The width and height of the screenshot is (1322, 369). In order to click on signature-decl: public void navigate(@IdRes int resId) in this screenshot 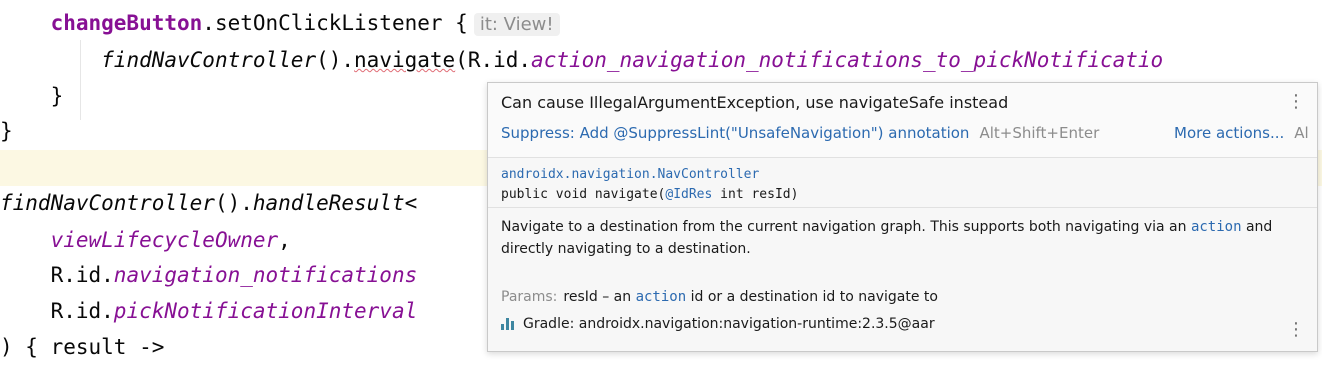, I will do `click(649, 195)`.